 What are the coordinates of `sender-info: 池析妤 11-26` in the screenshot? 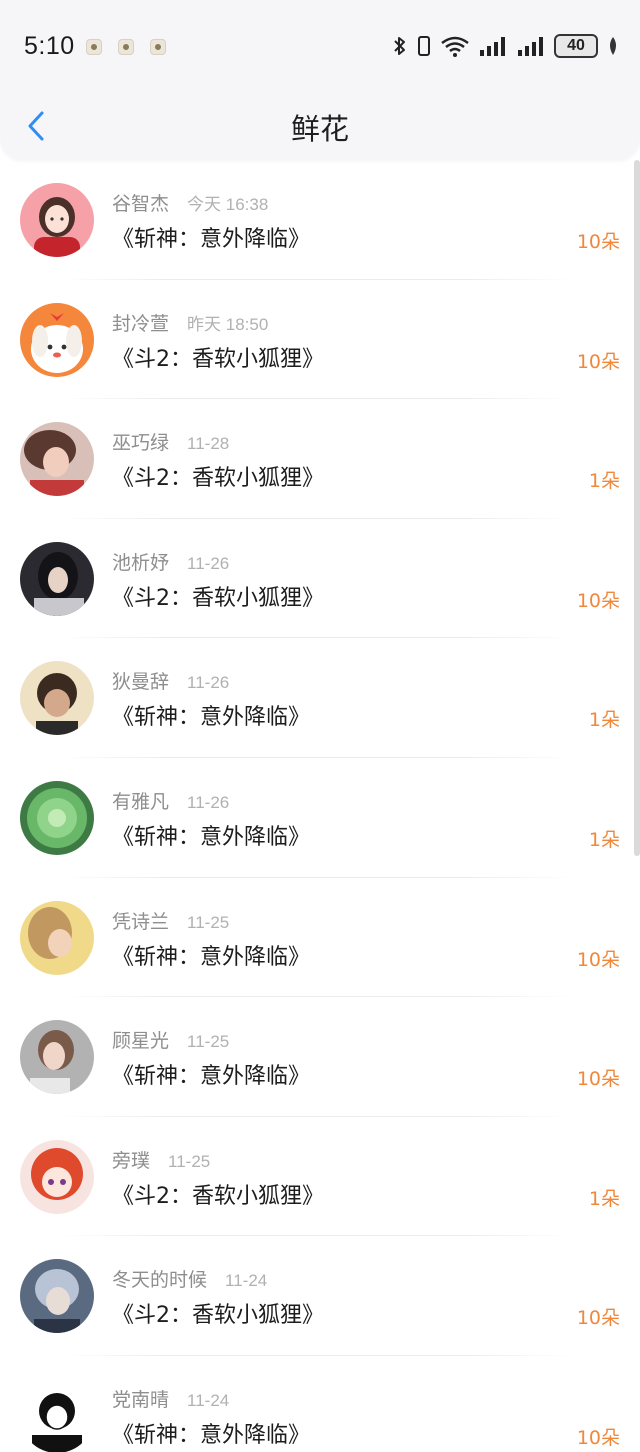 It's located at (170, 561).